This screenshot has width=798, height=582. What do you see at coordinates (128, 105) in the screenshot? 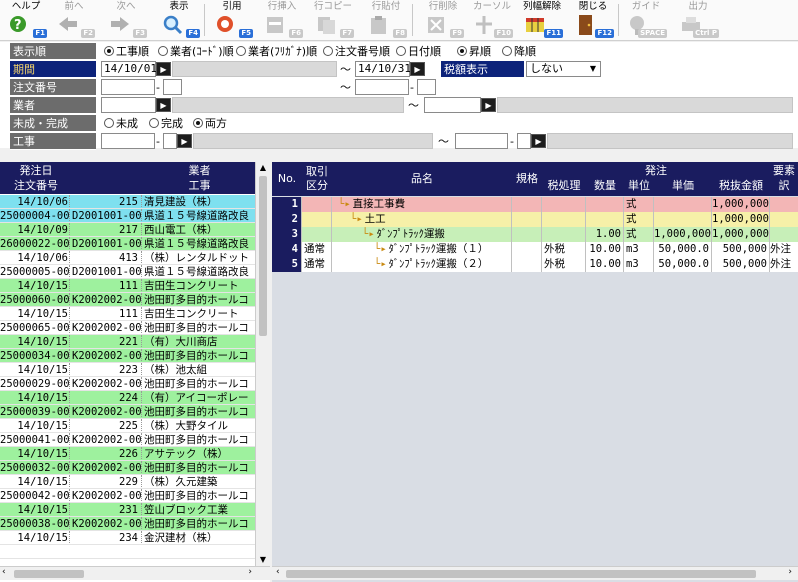
I see `vendor-from-input` at bounding box center [128, 105].